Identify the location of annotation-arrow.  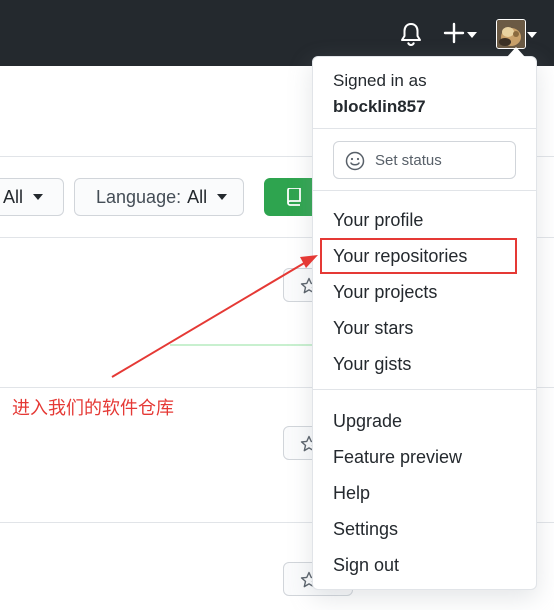
(214, 316).